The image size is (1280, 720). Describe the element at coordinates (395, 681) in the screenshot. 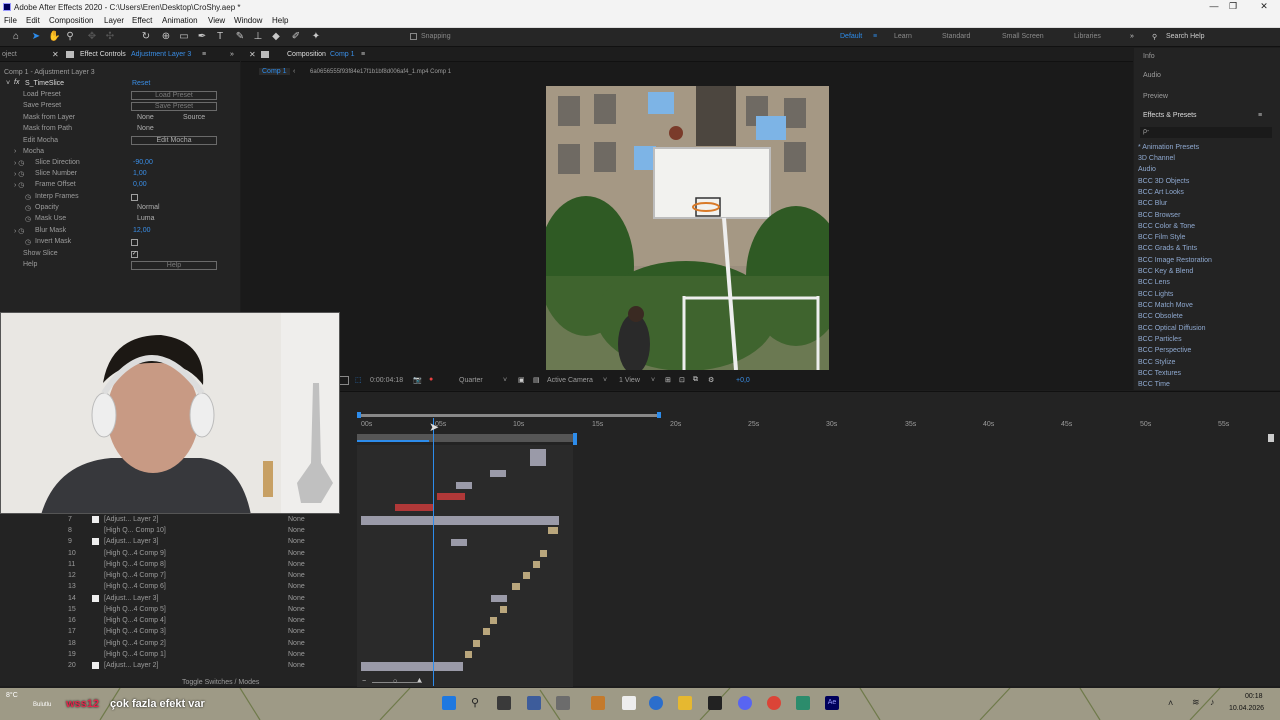

I see `zoom-handle-icon: ○` at that location.